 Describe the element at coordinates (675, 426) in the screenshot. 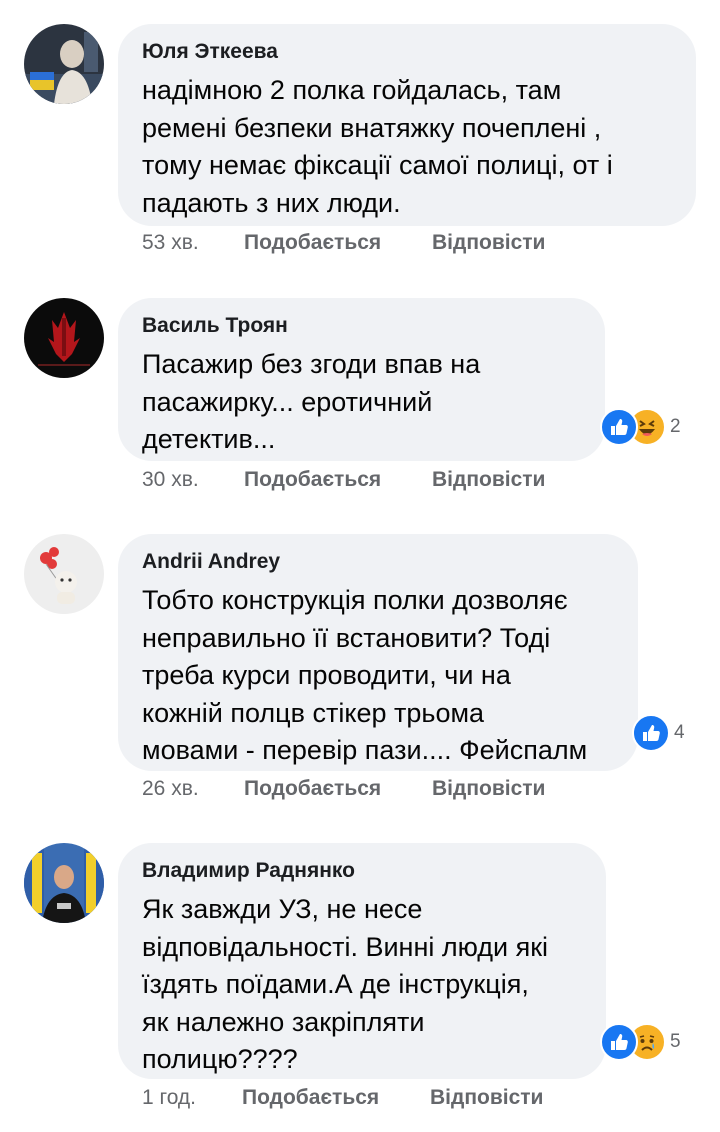

I see `reaction-count: 2` at that location.